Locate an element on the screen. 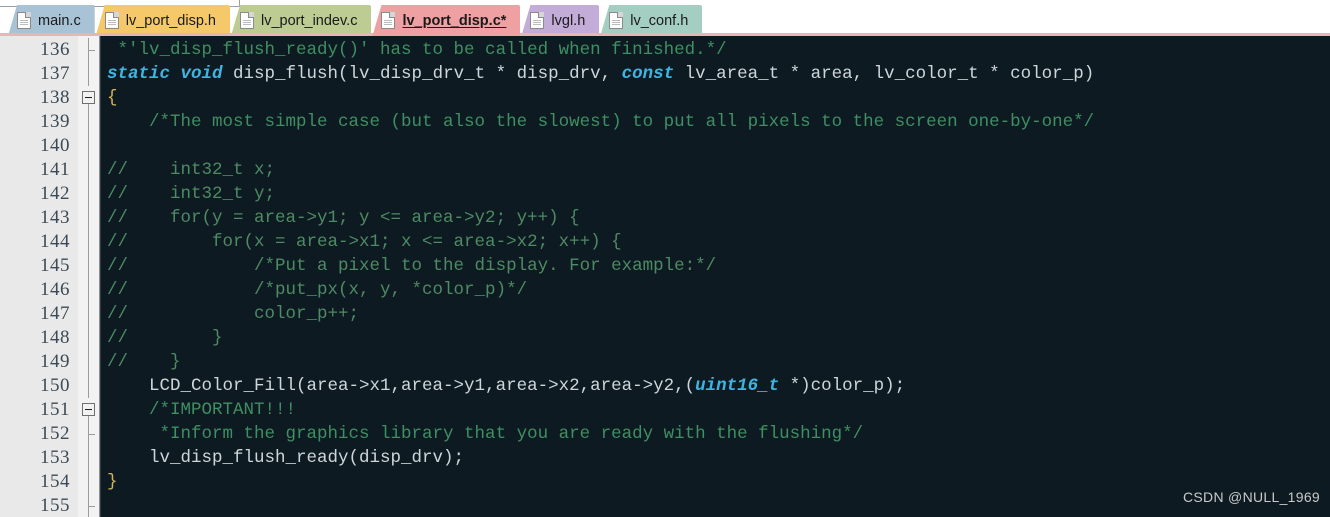  tab-lv-port-indev-c: lv_port_indev.c is located at coordinates (301, 20).